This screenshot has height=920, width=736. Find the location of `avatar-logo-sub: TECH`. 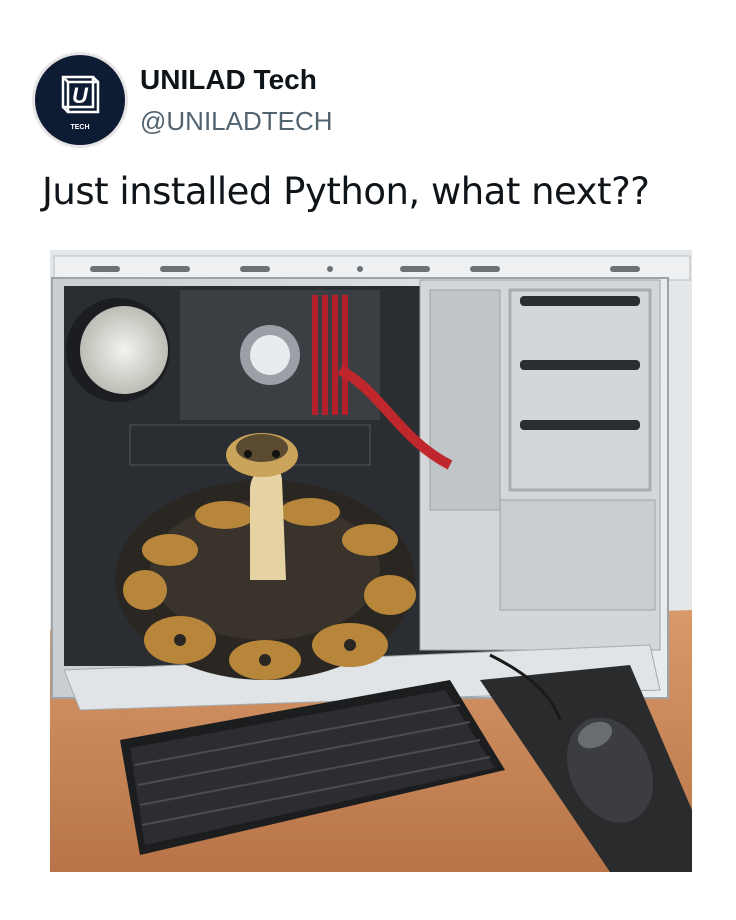

avatar-logo-sub: TECH is located at coordinates (79, 127).